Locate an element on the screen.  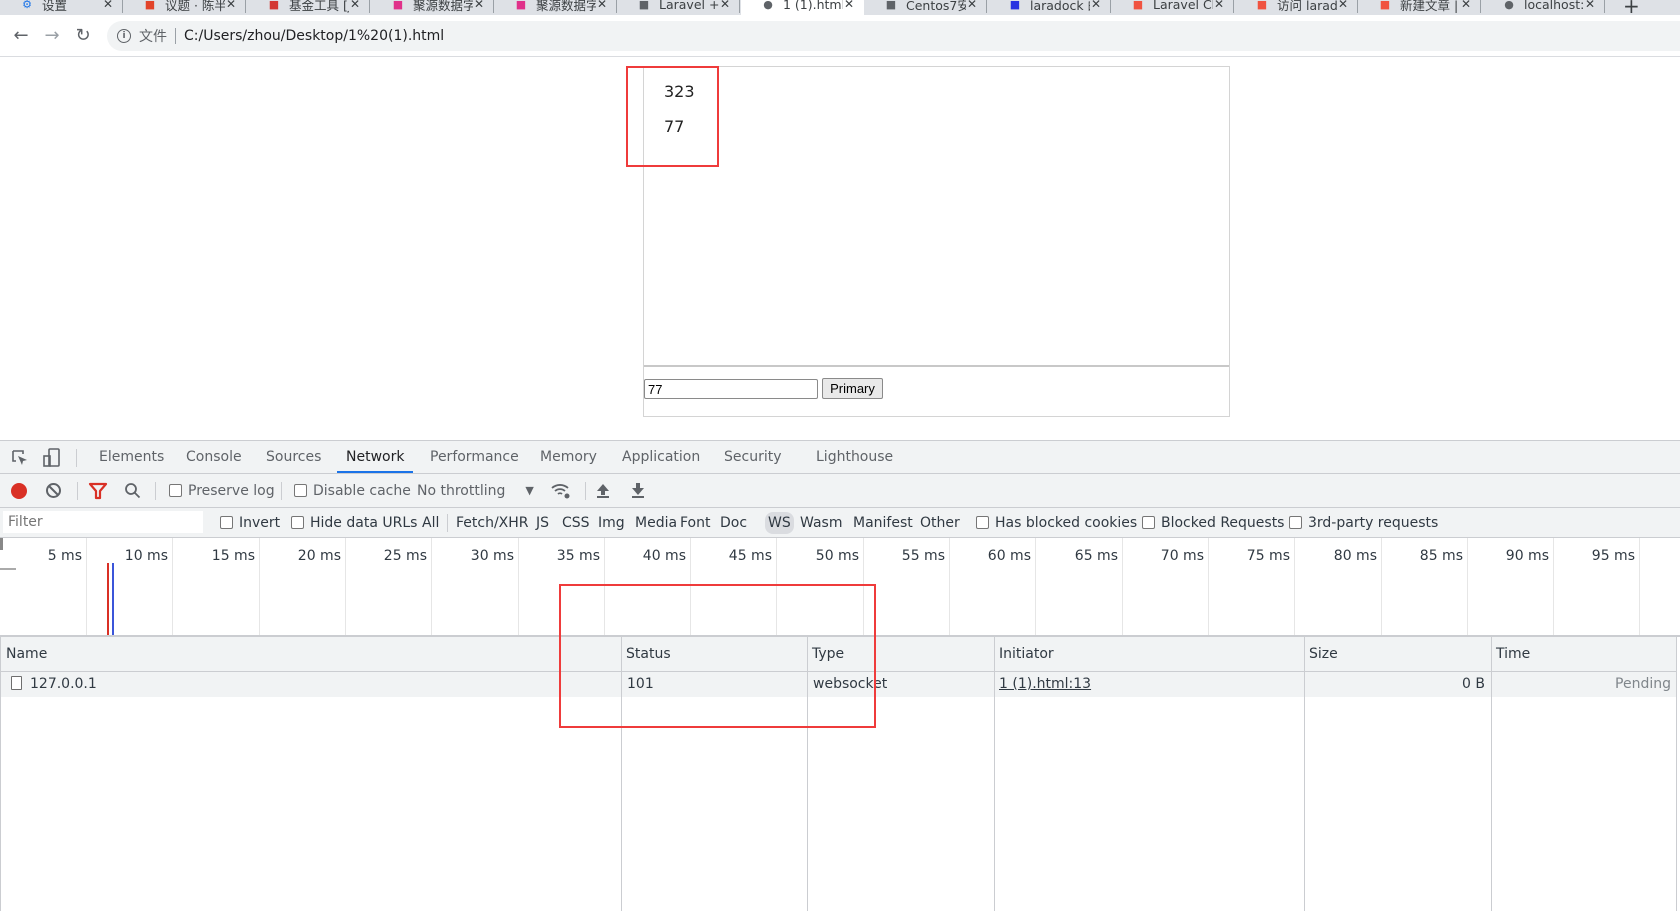
timeline-tick-label: 85 ms is located at coordinates (1441, 556).